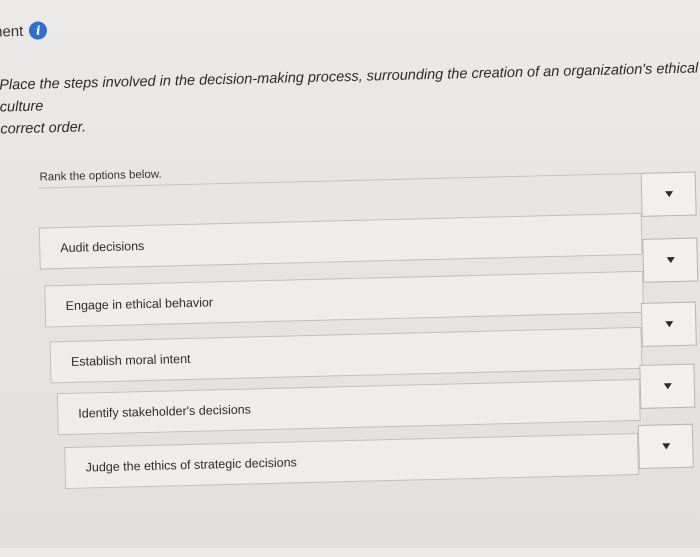 The image size is (700, 557). I want to click on option-card-2: Engage in ethical behavior, so click(344, 299).